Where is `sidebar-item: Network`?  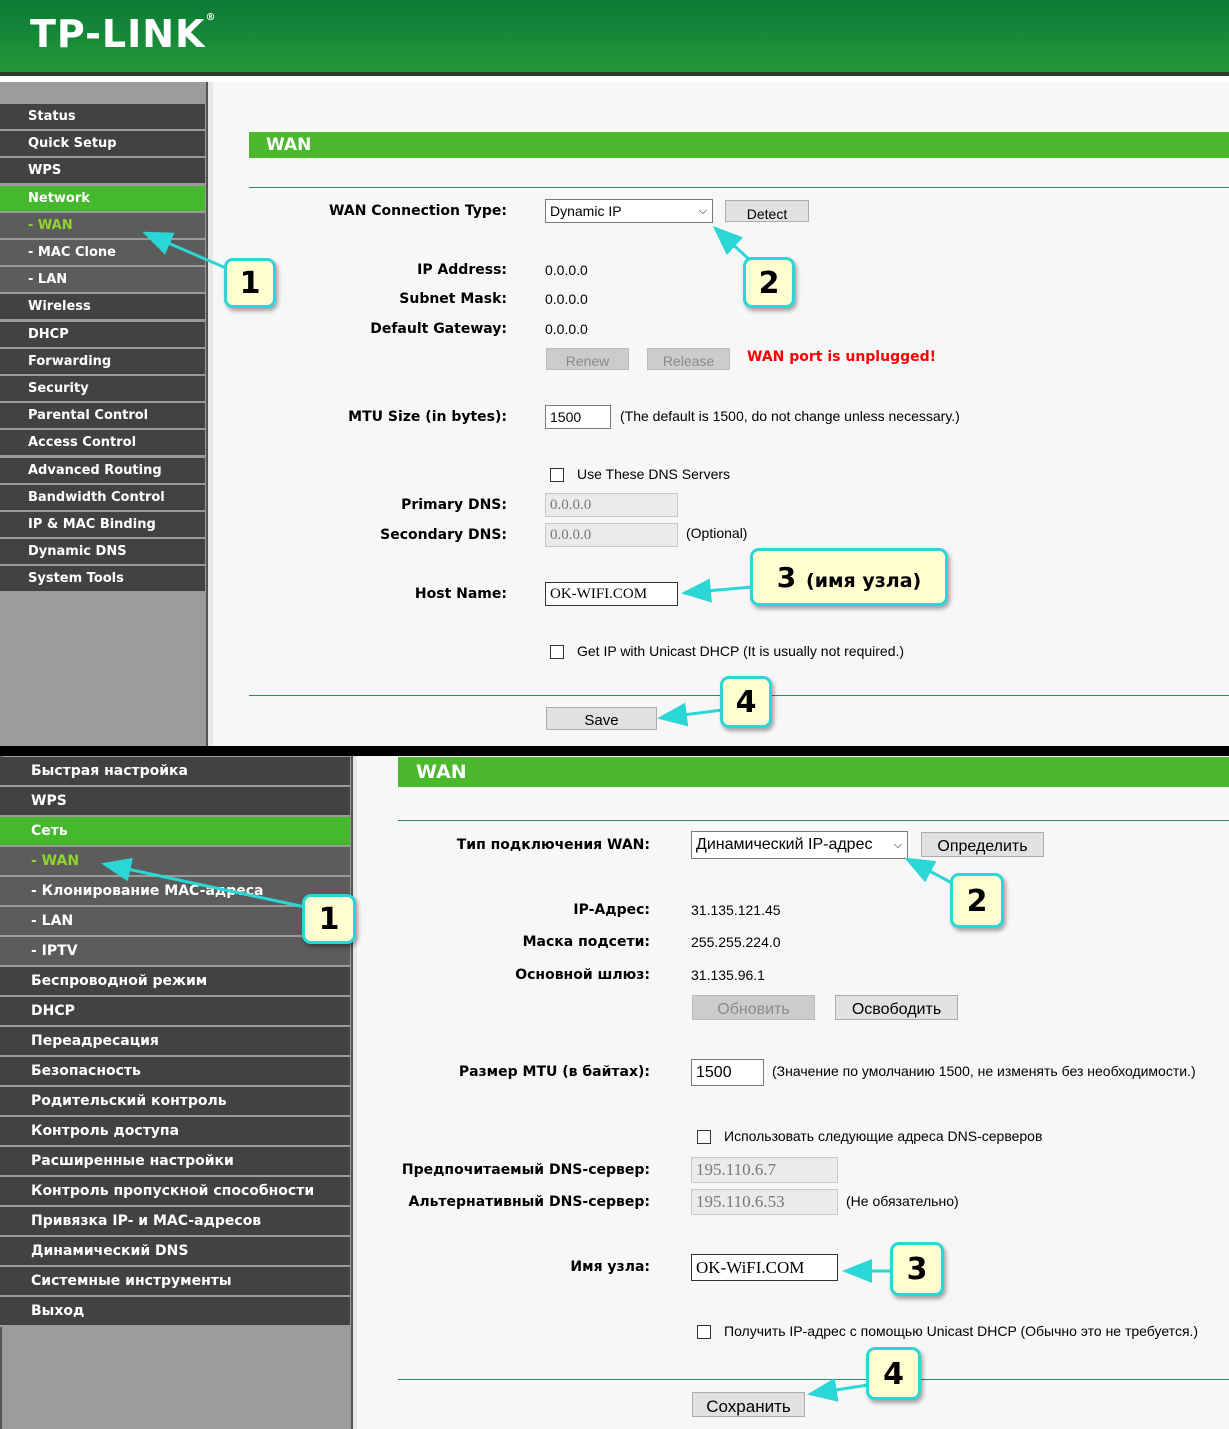
sidebar-item: Network is located at coordinates (102, 199).